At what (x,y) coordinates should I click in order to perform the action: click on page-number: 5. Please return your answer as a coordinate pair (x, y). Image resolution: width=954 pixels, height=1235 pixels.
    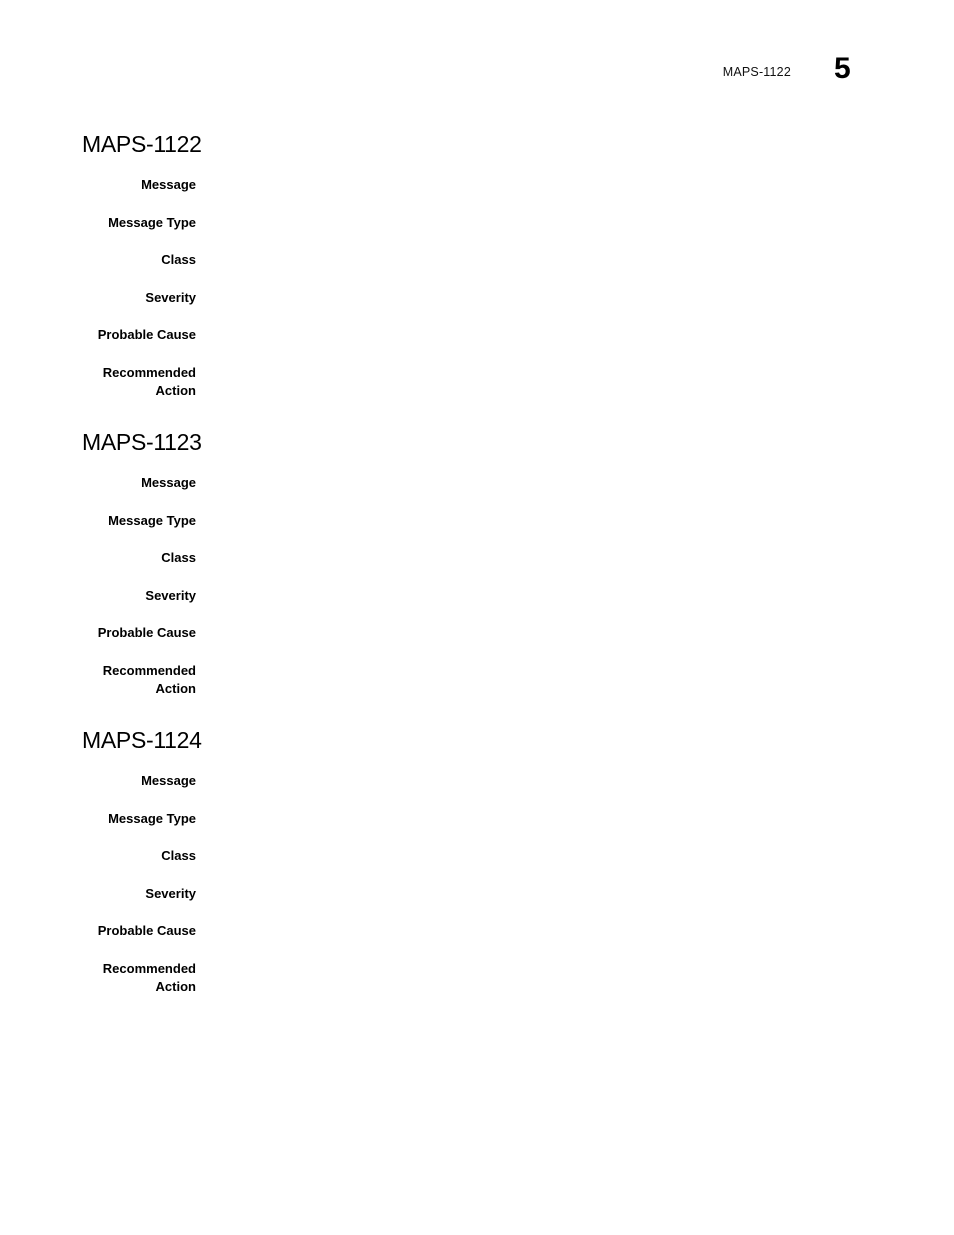
    Looking at the image, I should click on (842, 68).